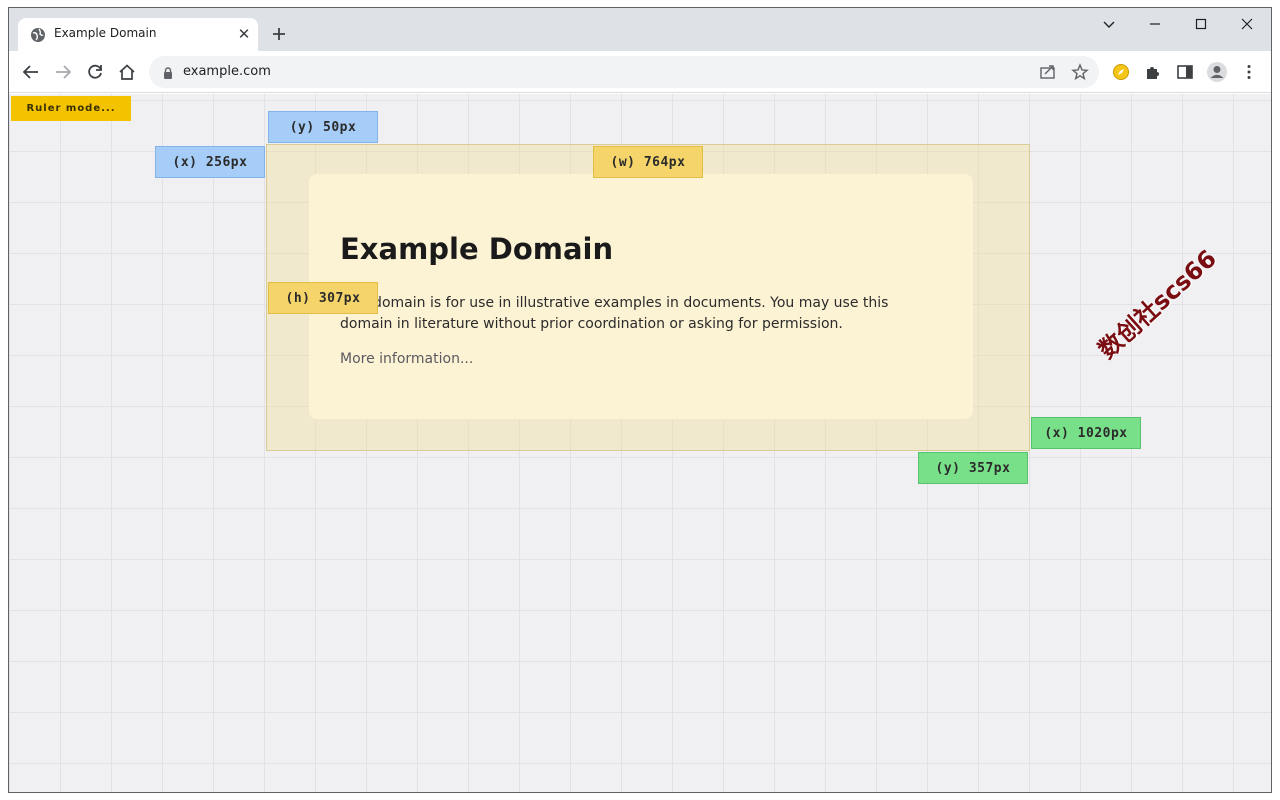  I want to click on ruler-label-height: (h) 307px, so click(323, 298).